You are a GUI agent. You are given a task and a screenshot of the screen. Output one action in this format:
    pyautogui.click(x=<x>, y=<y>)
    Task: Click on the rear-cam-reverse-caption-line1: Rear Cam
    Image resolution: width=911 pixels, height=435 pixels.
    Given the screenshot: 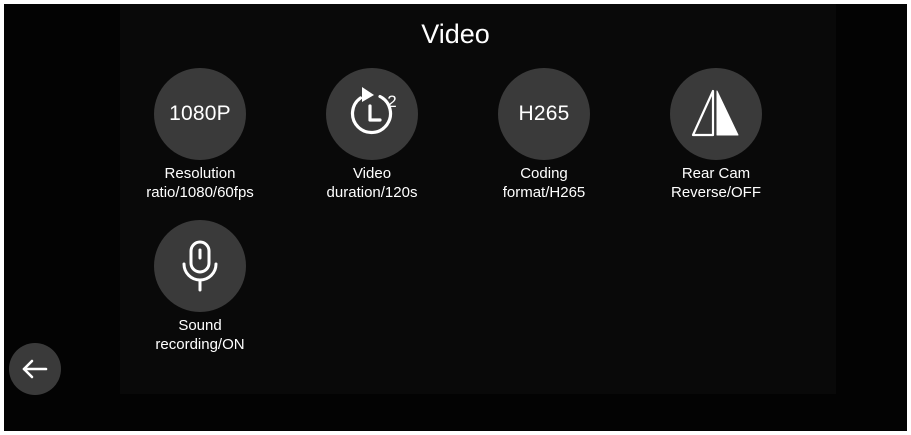 What is the action you would take?
    pyautogui.click(x=716, y=173)
    